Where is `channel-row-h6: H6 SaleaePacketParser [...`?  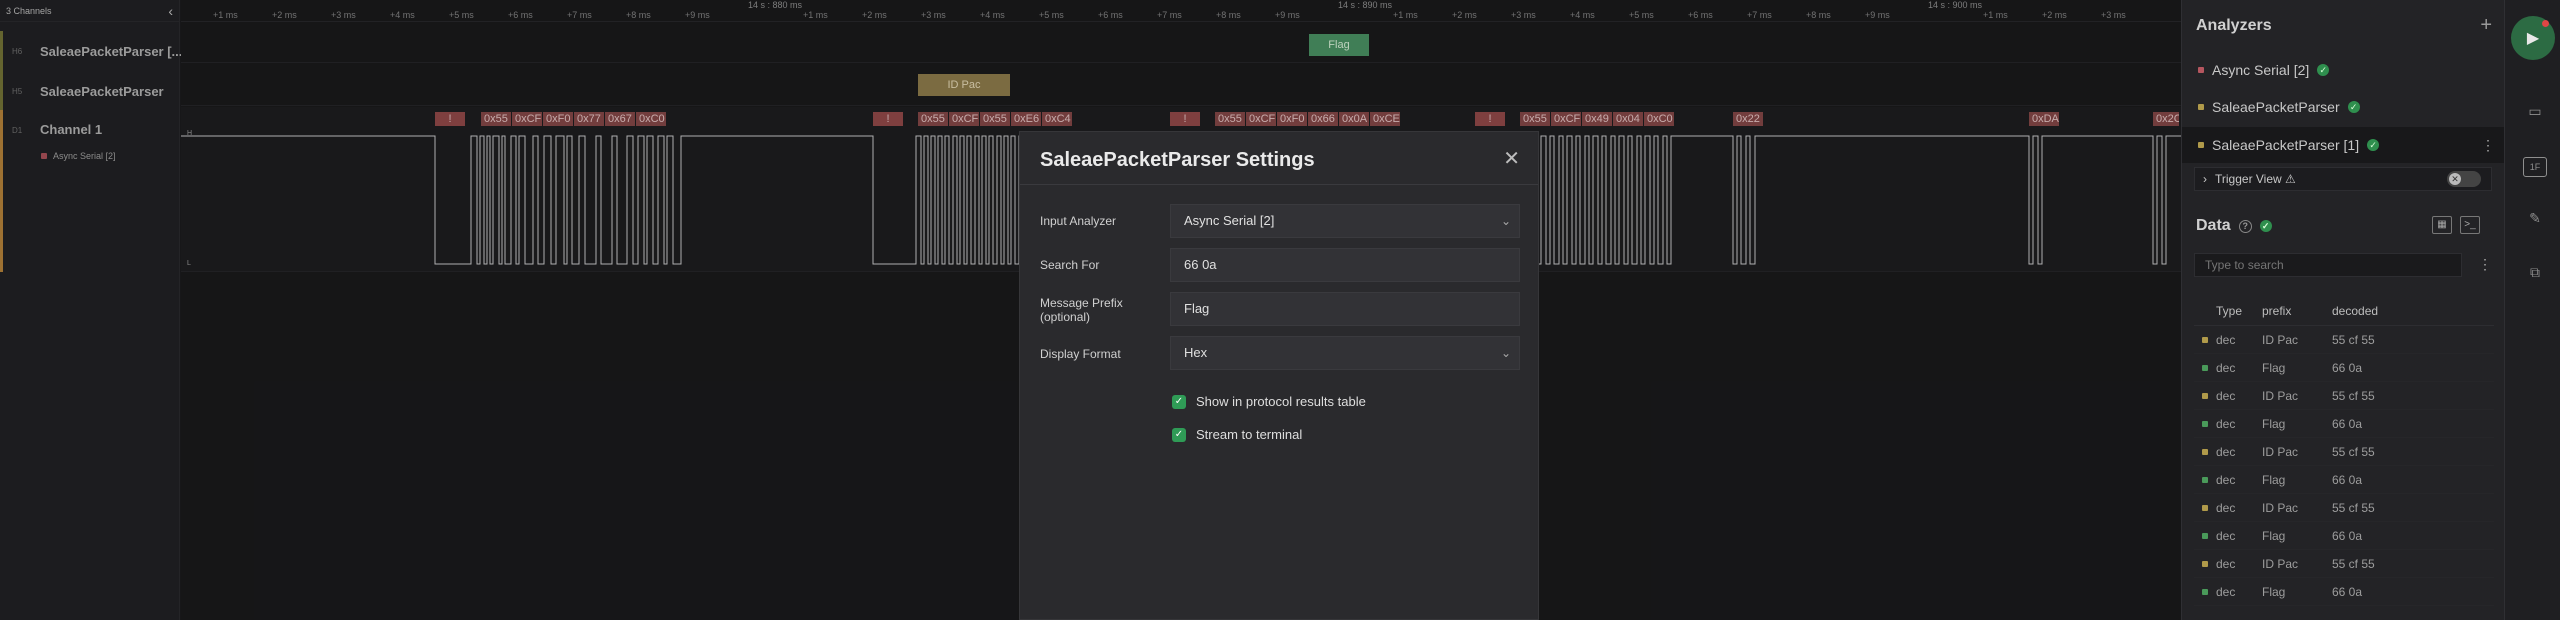
channel-row-h6: H6 SaleaePacketParser [... is located at coordinates (91, 51).